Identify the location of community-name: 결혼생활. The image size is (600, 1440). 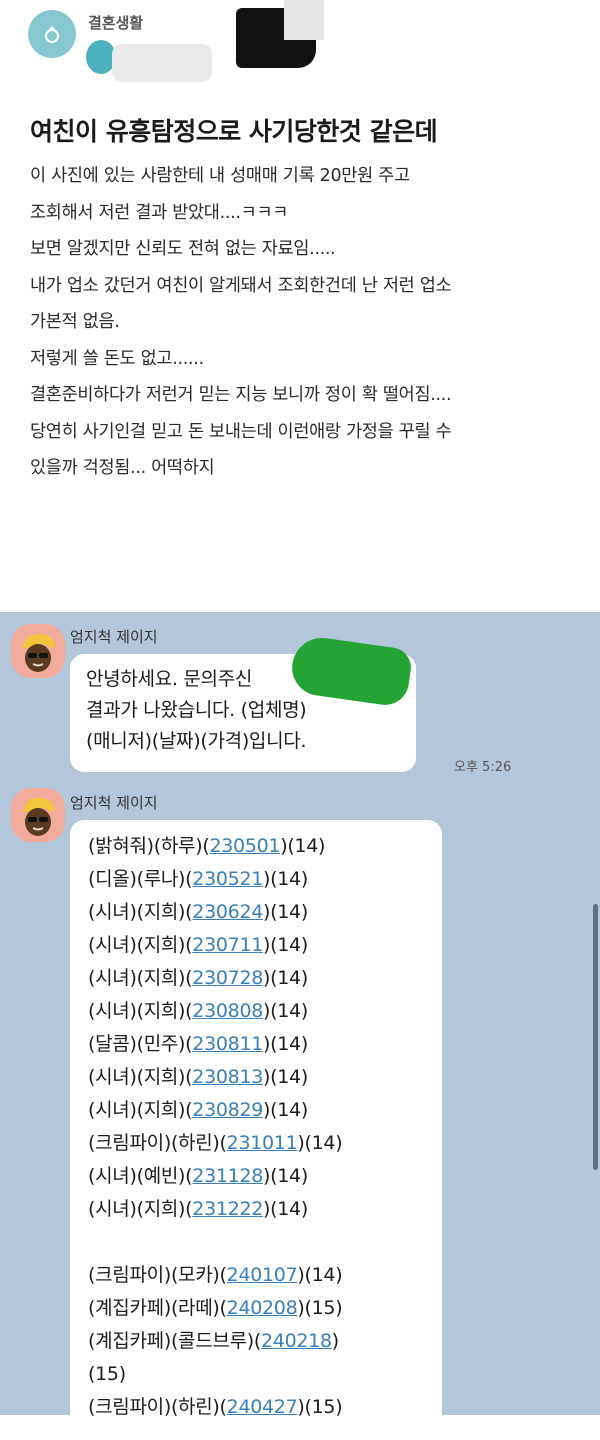
(115, 22).